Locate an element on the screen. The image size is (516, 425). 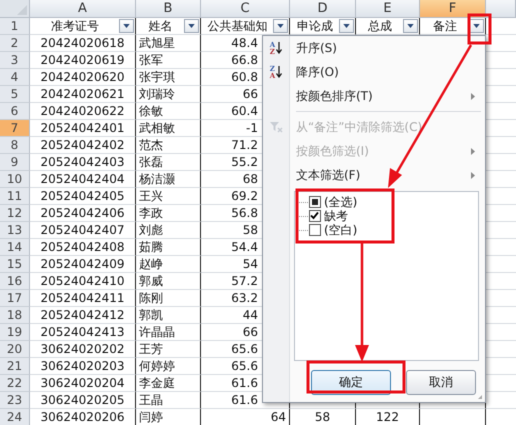
row-header: 10 is located at coordinates (15, 179).